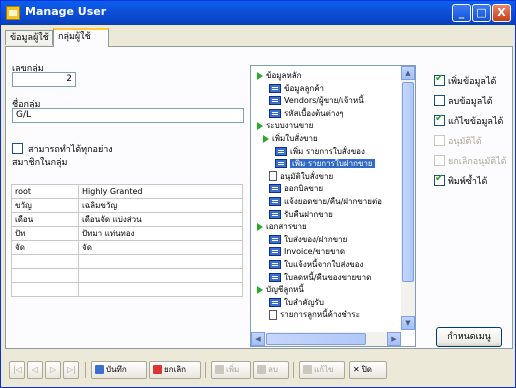  I want to click on tree-item: อนุมัติใบสั่งขาย, so click(301, 177).